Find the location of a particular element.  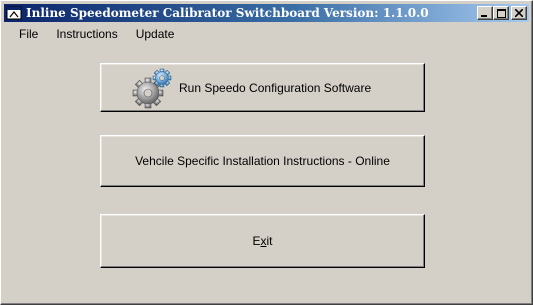

run-configuration-button: Run Speedo Configuration Software is located at coordinates (262, 87).